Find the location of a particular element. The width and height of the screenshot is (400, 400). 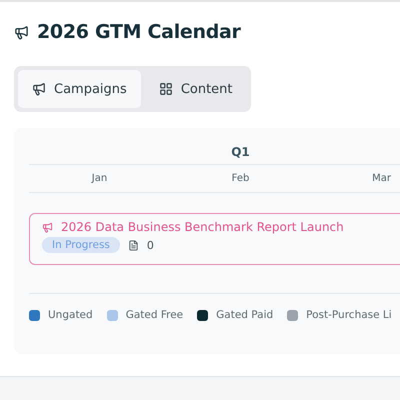

month-header: Jan is located at coordinates (99, 178).